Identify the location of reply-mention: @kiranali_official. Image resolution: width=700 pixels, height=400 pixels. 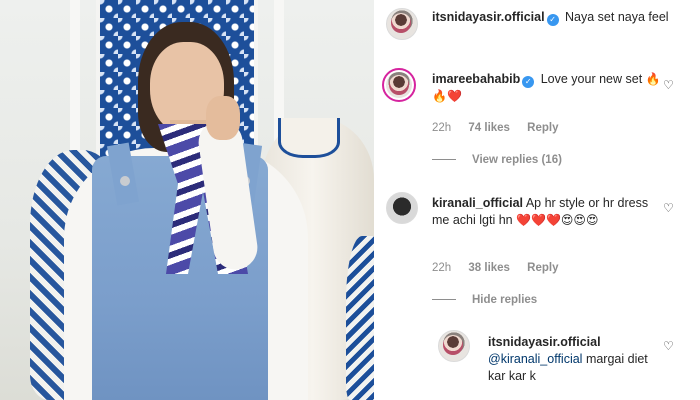
(535, 359).